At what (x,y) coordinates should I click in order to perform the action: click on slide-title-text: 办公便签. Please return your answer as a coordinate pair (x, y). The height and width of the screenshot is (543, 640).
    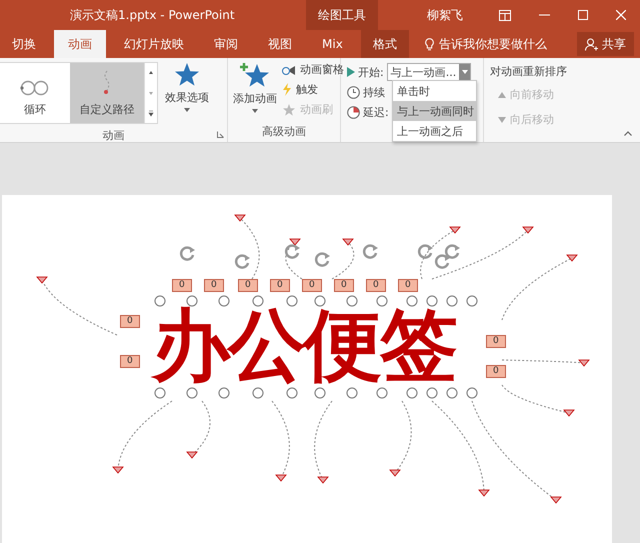
    Looking at the image, I should click on (304, 346).